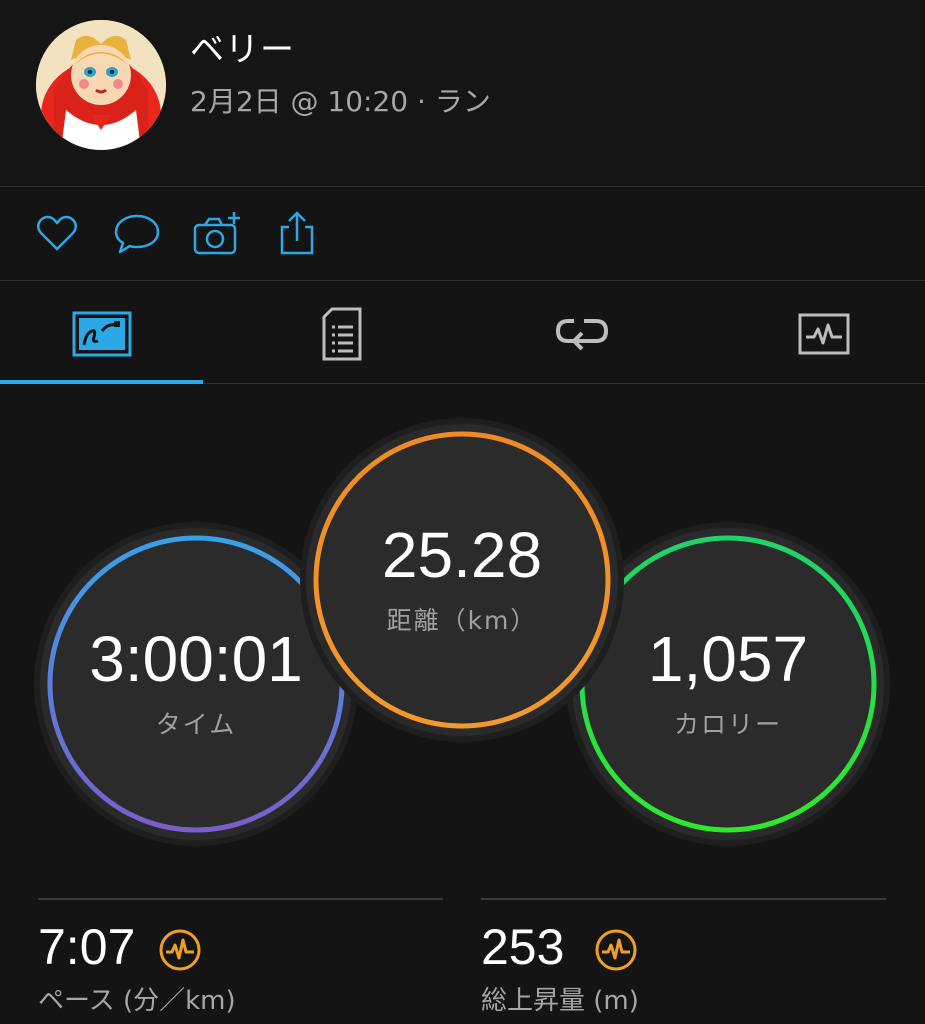 This screenshot has height=1024, width=925. Describe the element at coordinates (196, 724) in the screenshot. I see `time-label: タイム` at that location.